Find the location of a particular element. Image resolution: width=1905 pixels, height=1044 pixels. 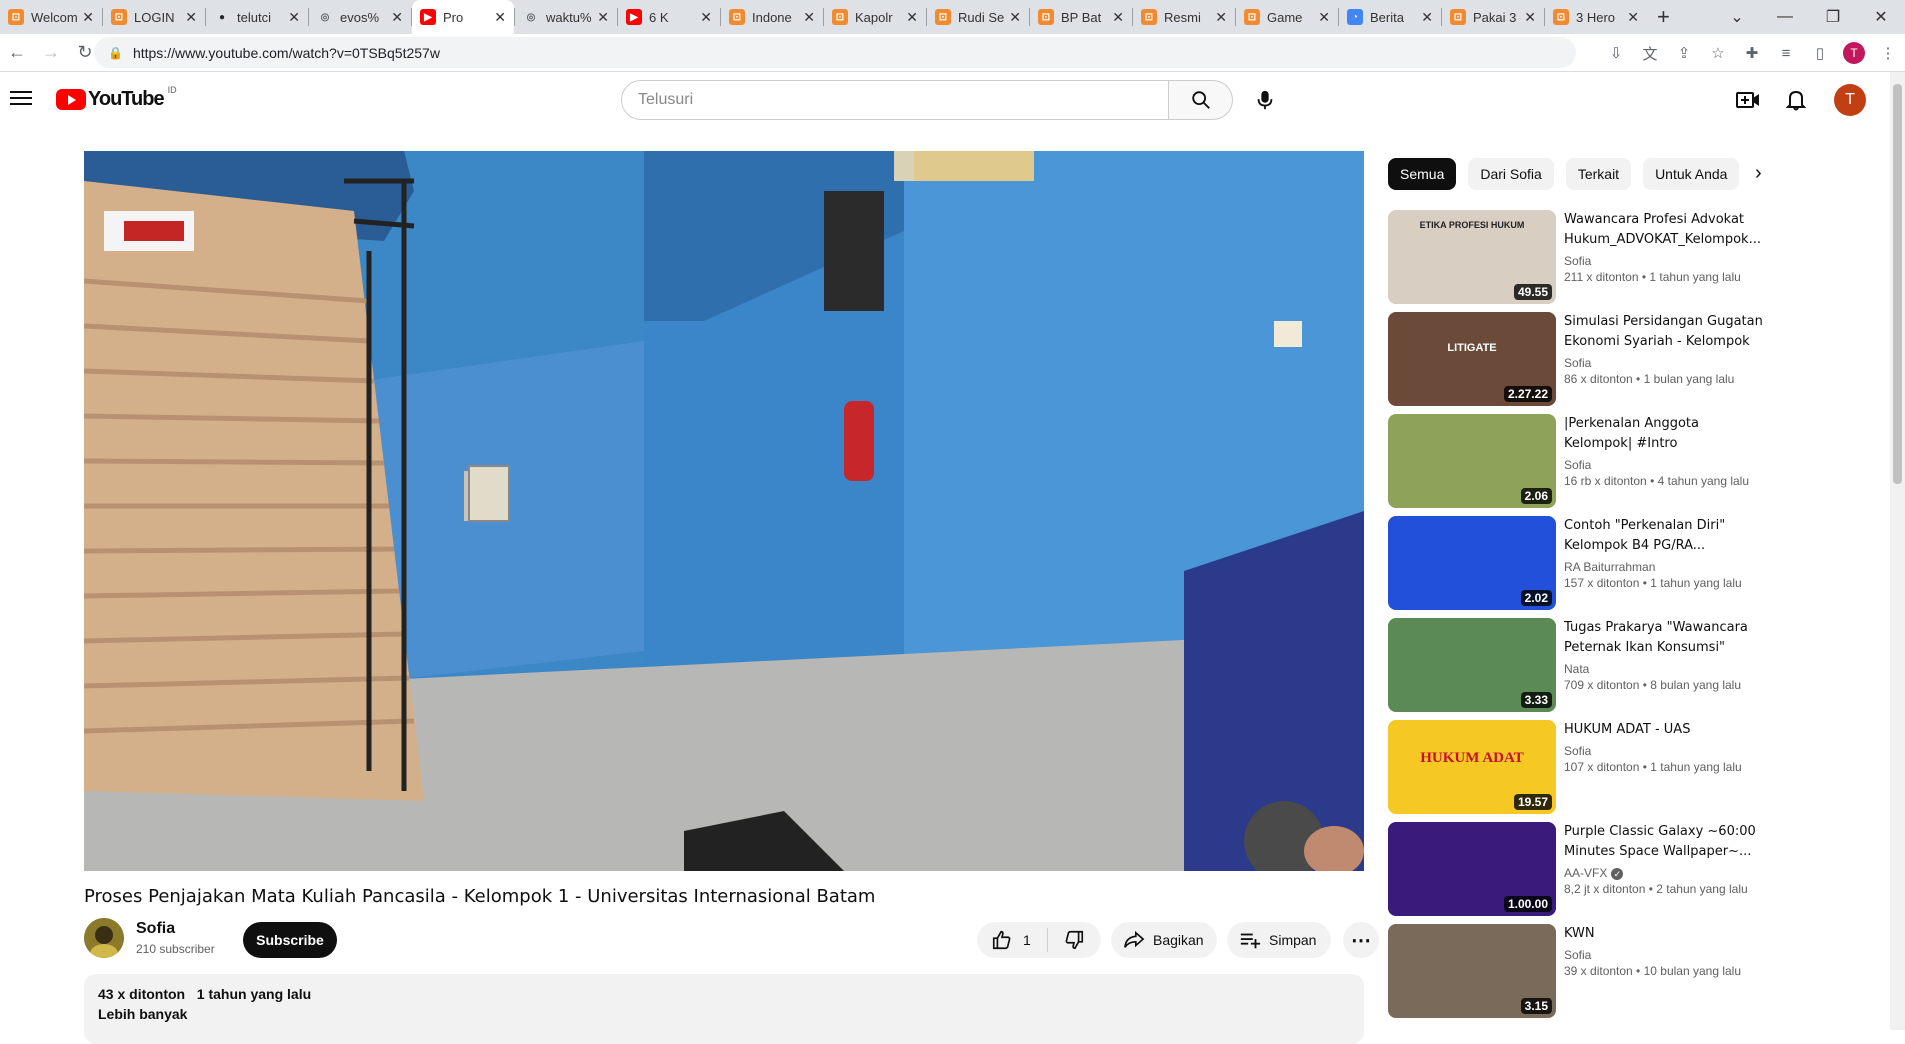

dislike-button is located at coordinates (1074, 940).